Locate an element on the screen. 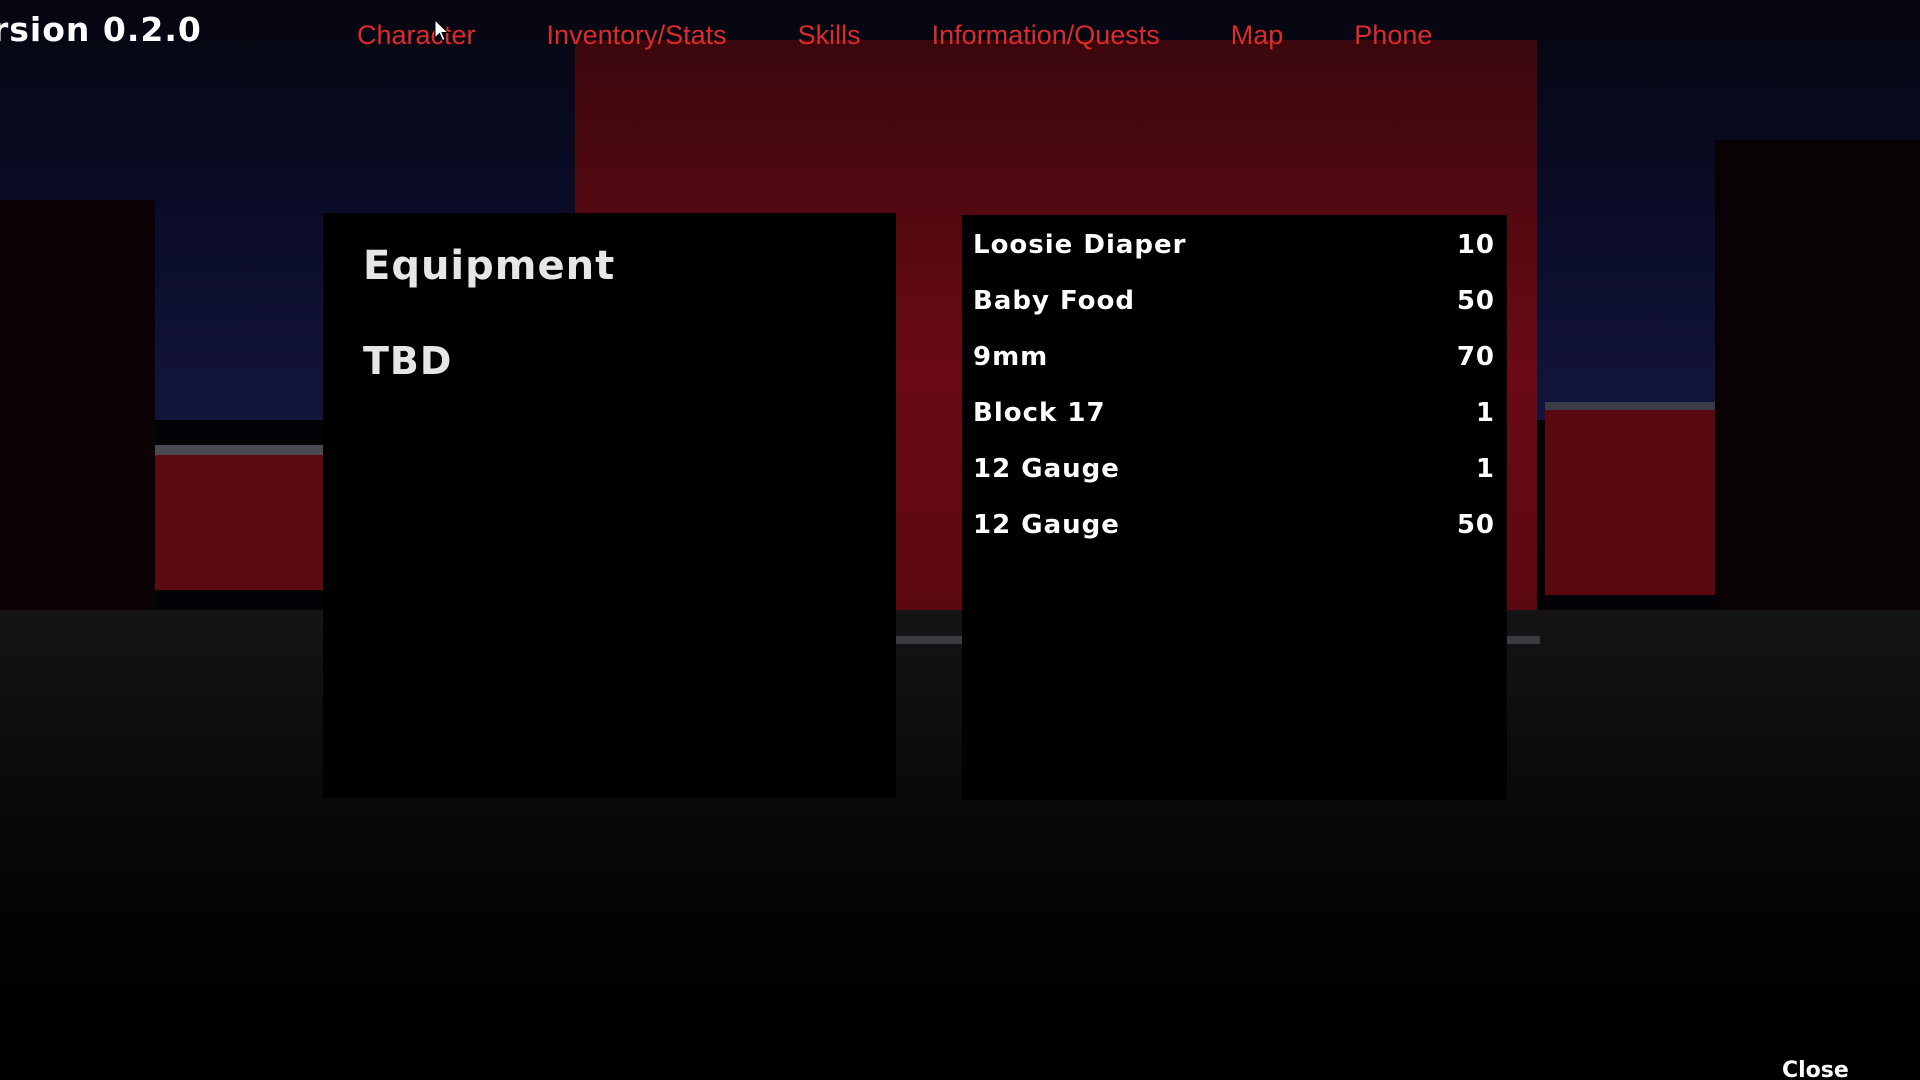 Image resolution: width=1920 pixels, height=1080 pixels. item-name: 9mm is located at coordinates (1011, 357).